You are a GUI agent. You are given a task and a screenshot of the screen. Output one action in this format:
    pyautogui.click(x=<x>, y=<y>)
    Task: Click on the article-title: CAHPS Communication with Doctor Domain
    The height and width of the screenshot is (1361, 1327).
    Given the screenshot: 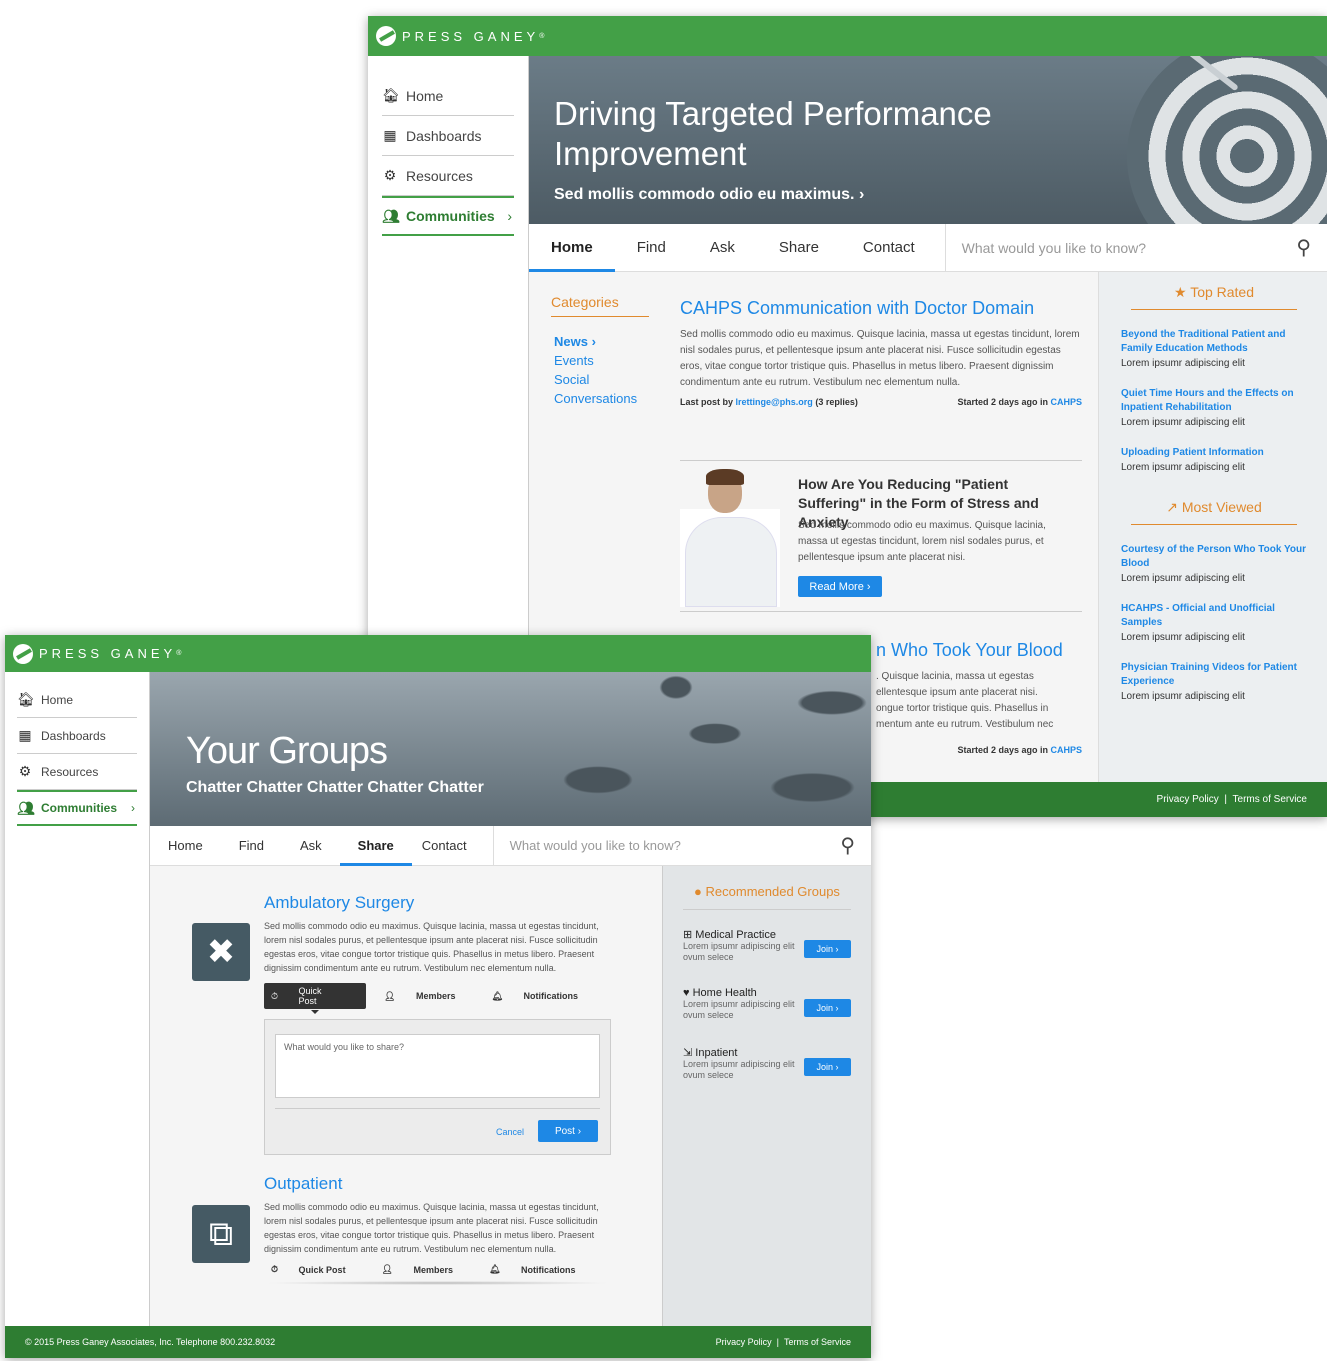 What is the action you would take?
    pyautogui.click(x=881, y=308)
    